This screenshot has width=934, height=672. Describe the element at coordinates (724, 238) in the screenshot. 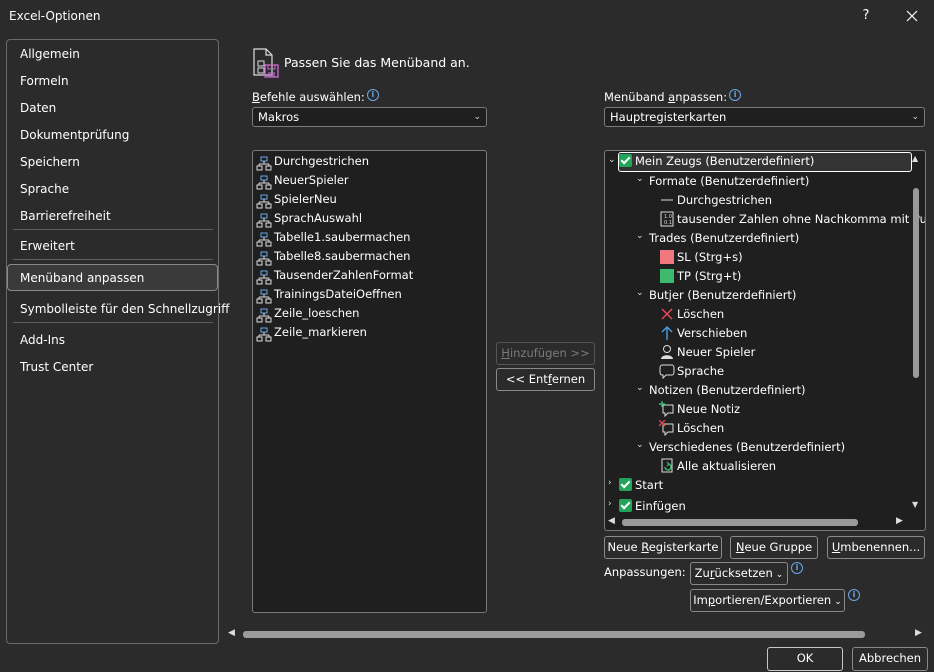

I see `tree-group: Trades (Benutzerdefiniert)` at that location.